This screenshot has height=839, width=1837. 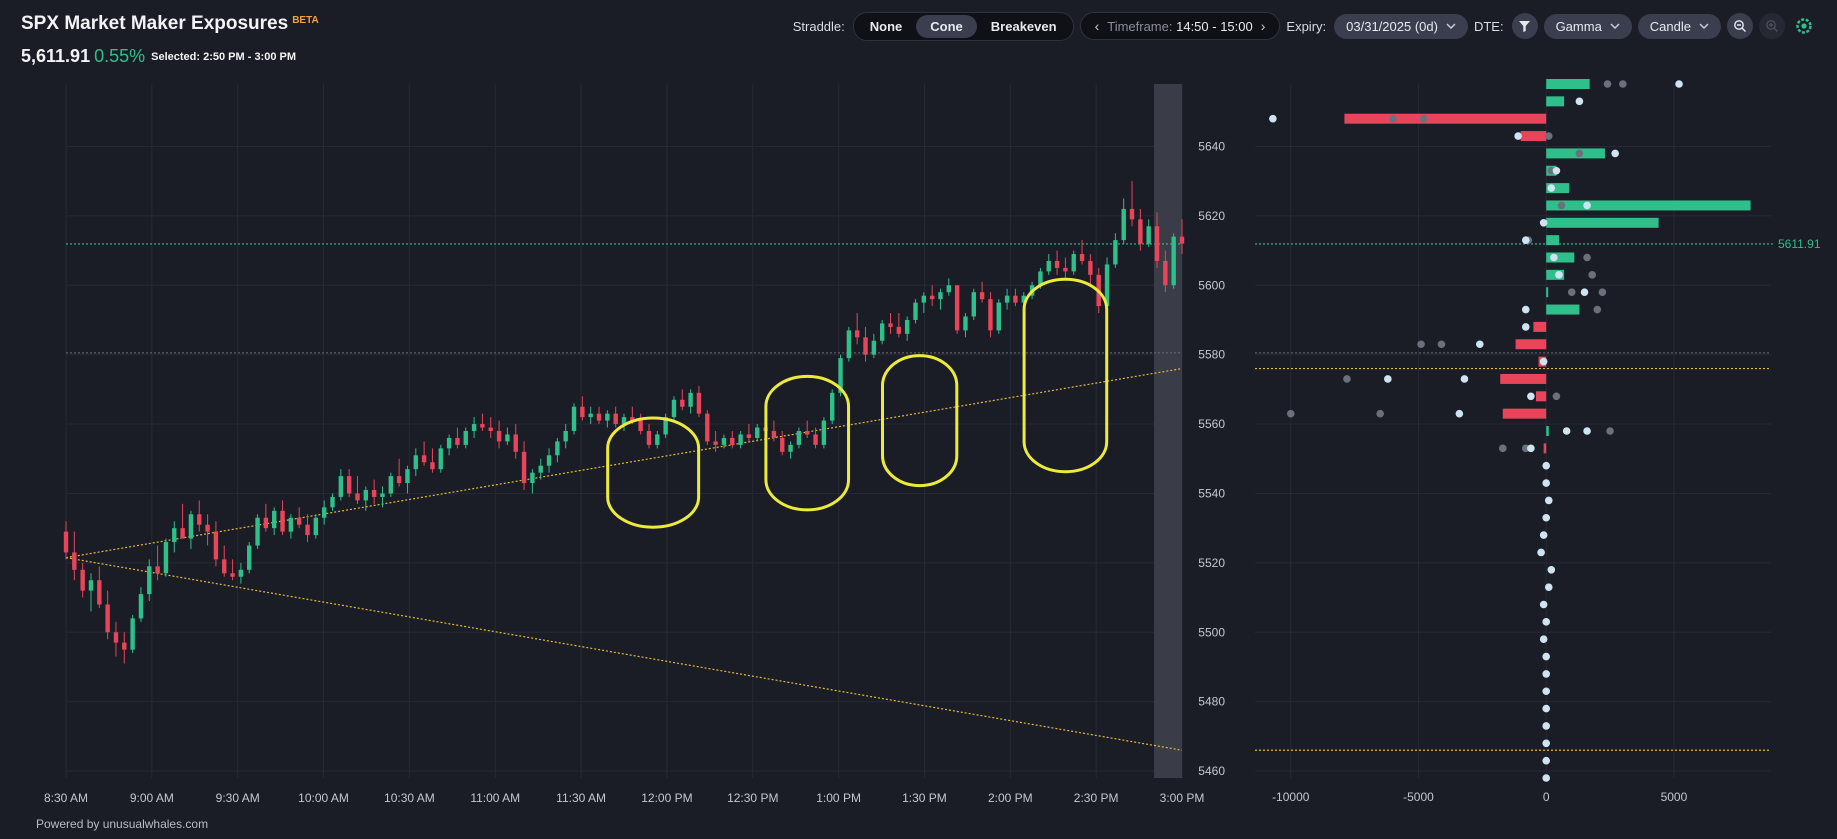 What do you see at coordinates (581, 798) in the screenshot?
I see `time-tick-label: 11:30 AM` at bounding box center [581, 798].